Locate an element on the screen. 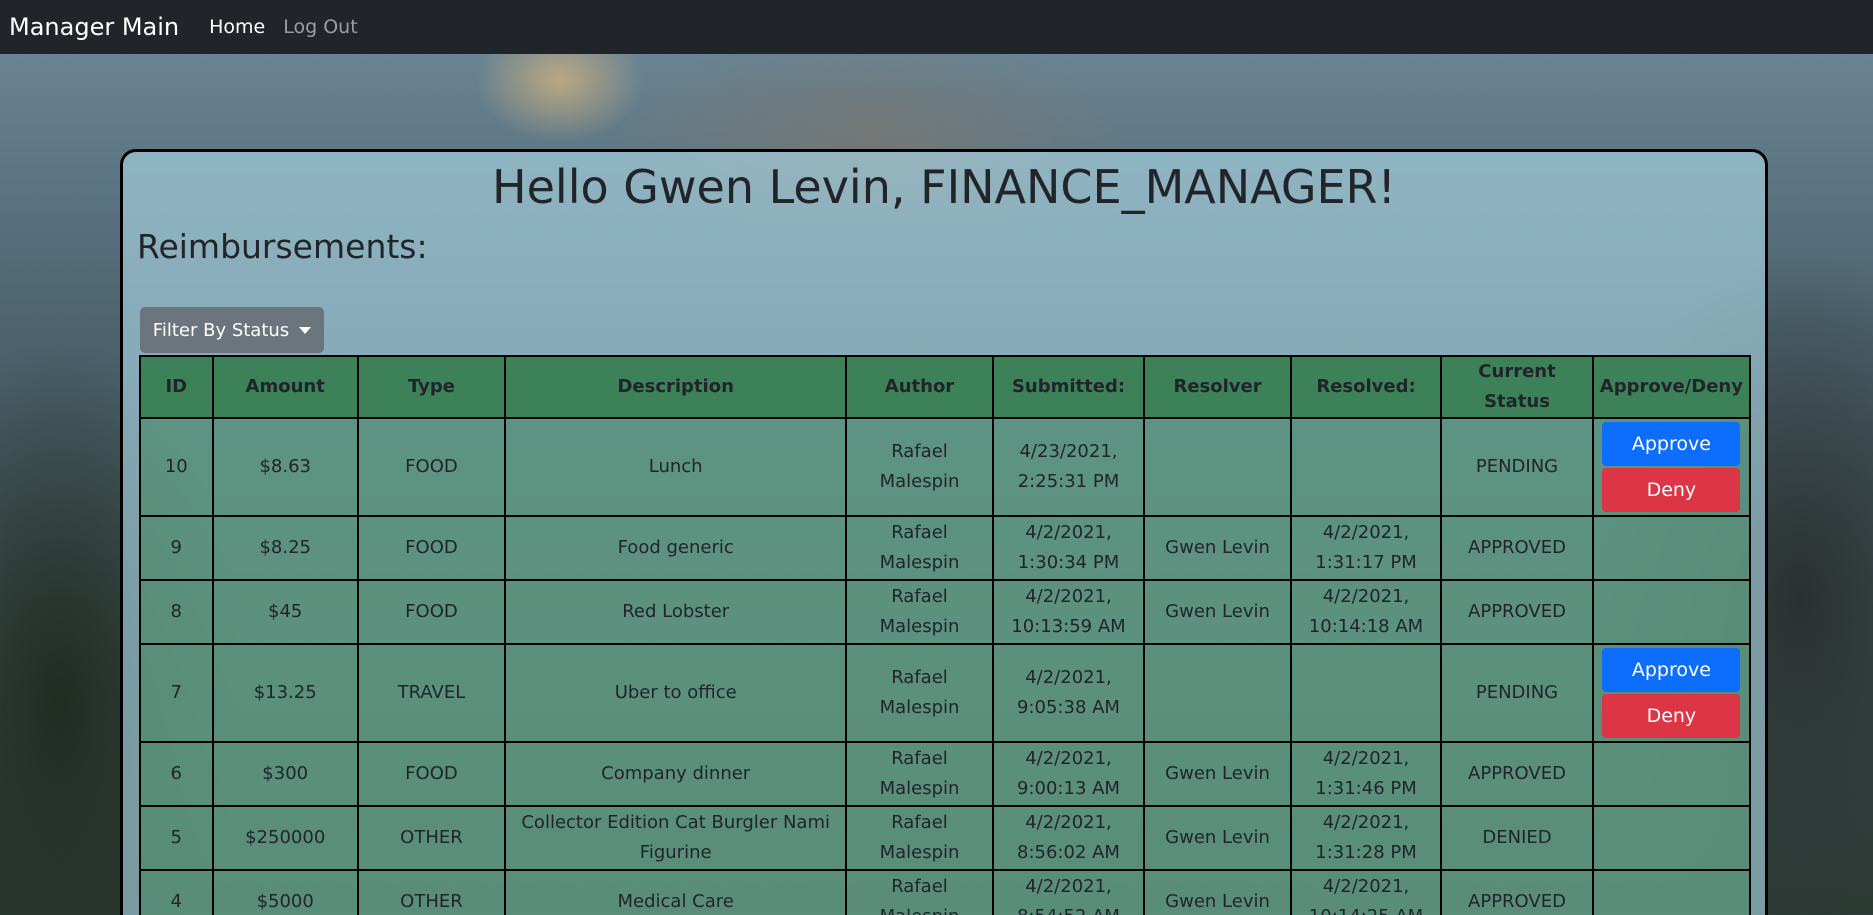 The image size is (1873, 915). column-header-status: Current Status is located at coordinates (1517, 387).